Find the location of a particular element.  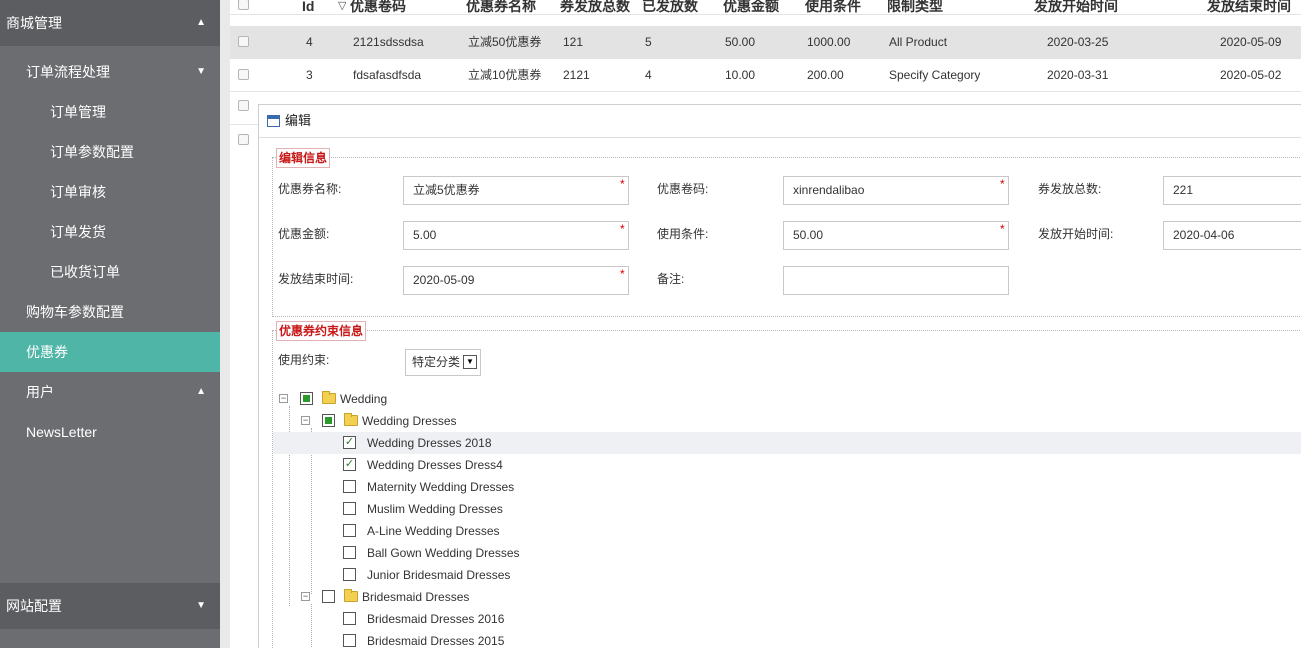

sidebar-item-order-params: 订单参数配置 is located at coordinates (110, 152).